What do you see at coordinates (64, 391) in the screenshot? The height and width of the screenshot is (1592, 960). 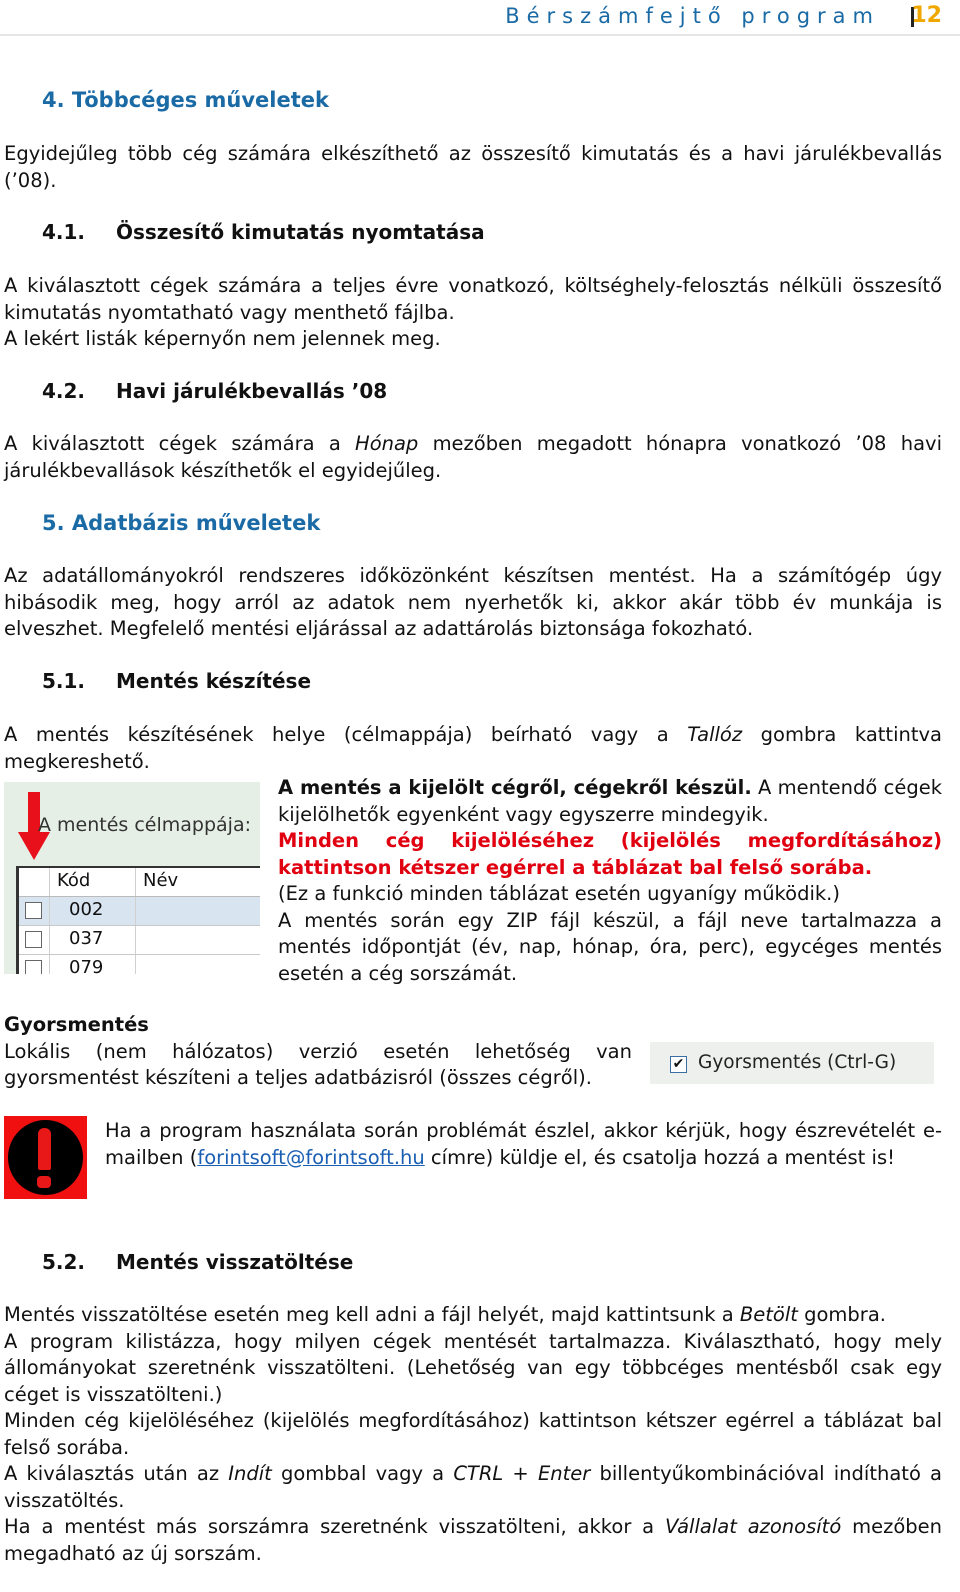 I see `section-number: 4.2.` at bounding box center [64, 391].